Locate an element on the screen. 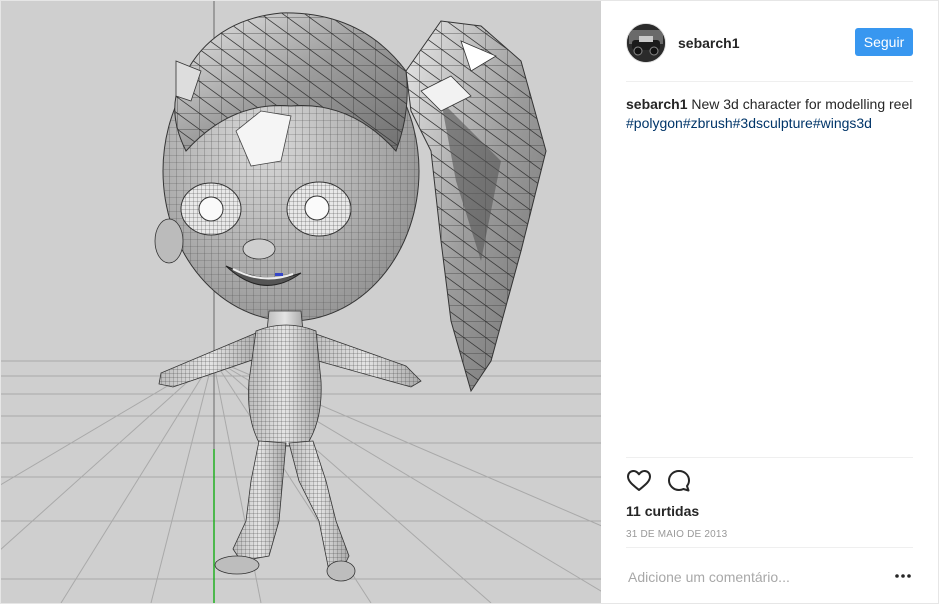  hashtag-link: #wings3d is located at coordinates (842, 123).